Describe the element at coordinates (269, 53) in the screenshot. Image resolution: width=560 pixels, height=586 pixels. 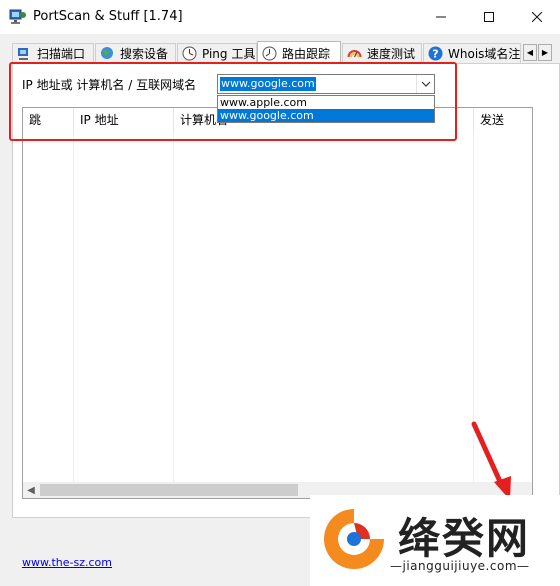
I see `trace-route-icon` at that location.